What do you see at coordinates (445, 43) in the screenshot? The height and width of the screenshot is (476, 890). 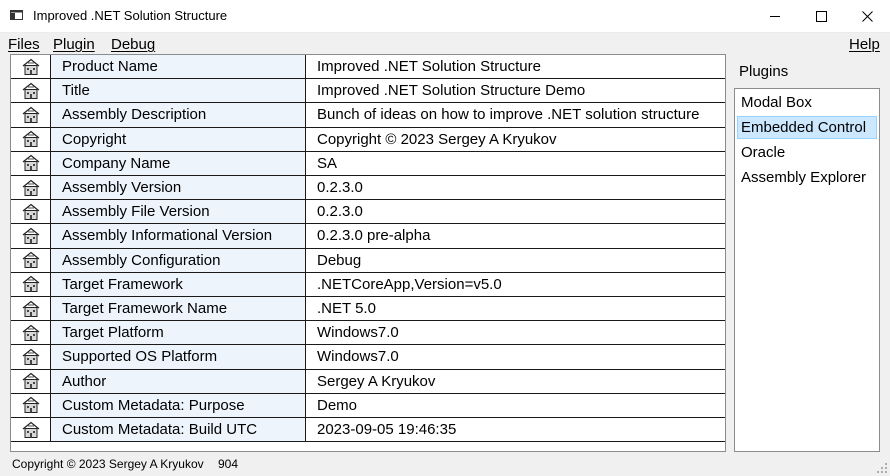 I see `menu-bar: Files Plugin Debug Help` at bounding box center [445, 43].